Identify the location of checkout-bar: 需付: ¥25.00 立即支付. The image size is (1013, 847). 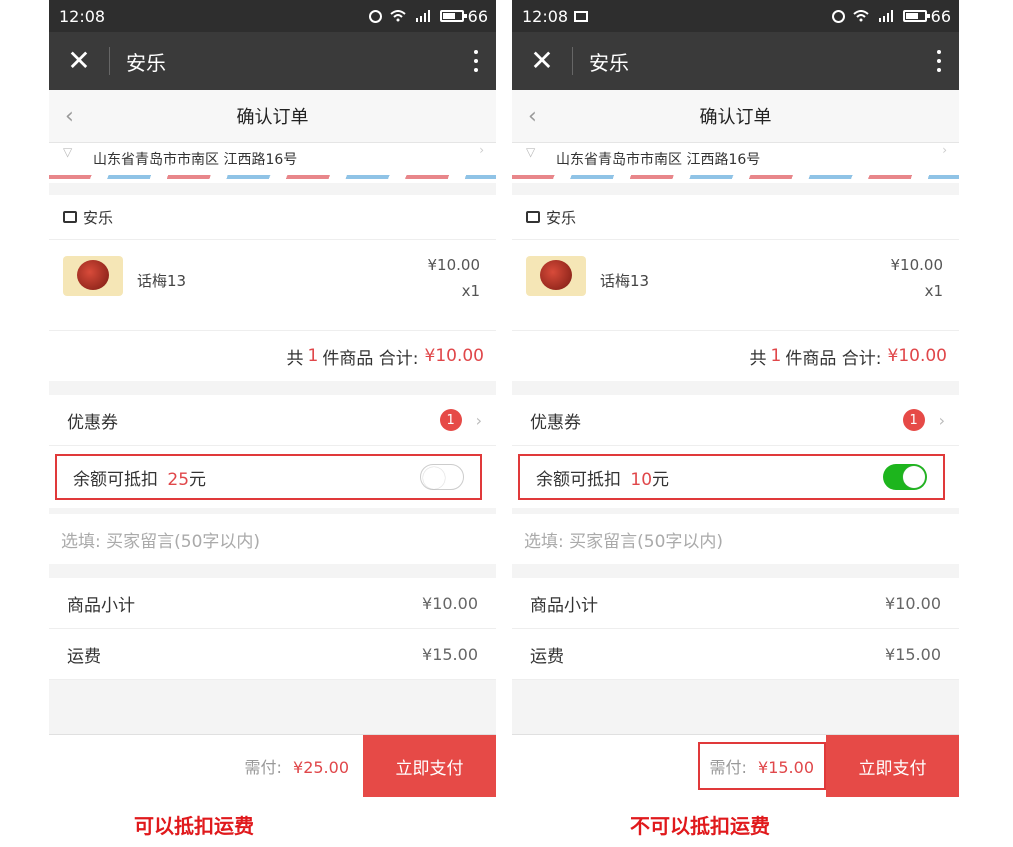
(272, 765).